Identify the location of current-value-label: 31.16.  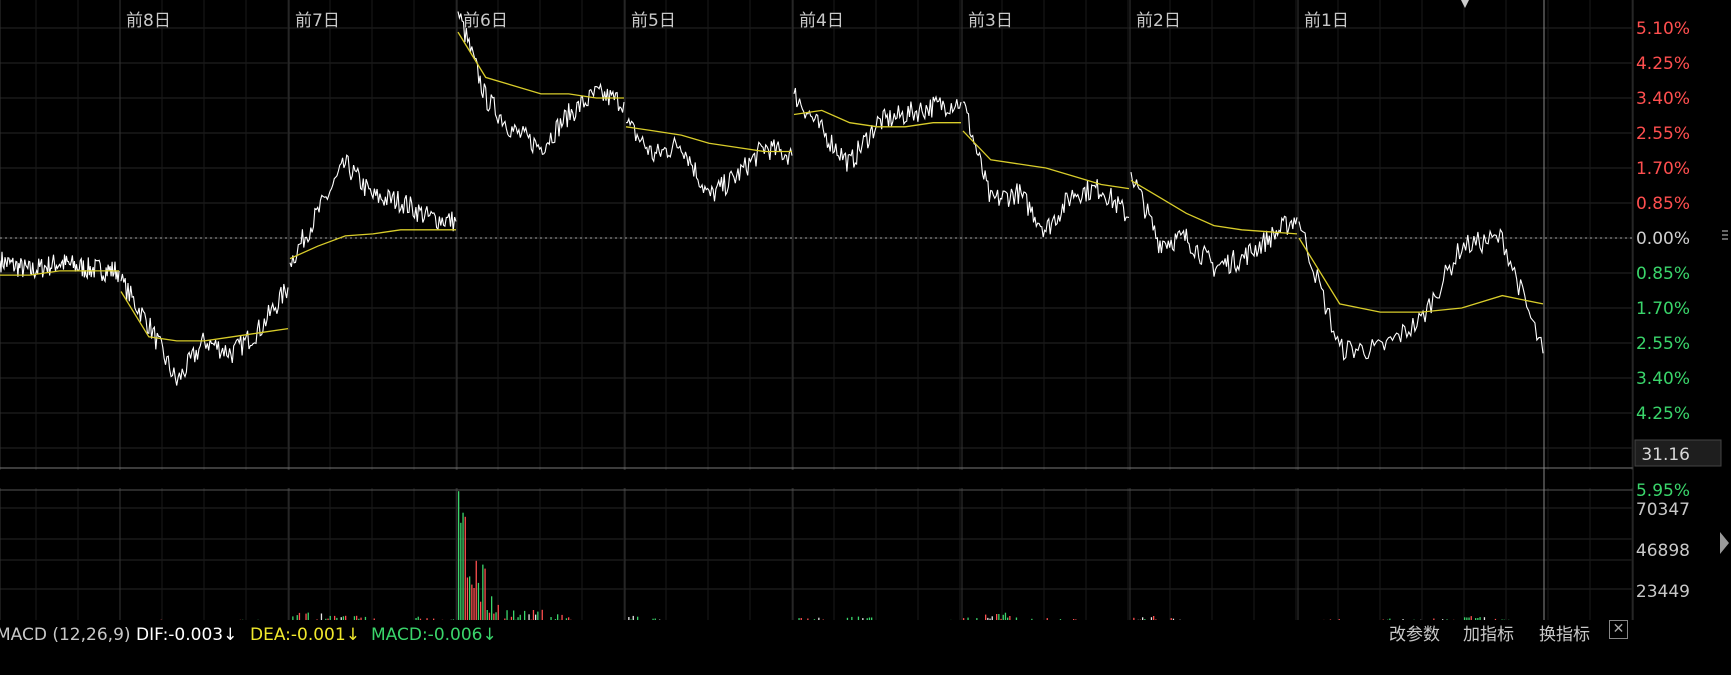
(1665, 455).